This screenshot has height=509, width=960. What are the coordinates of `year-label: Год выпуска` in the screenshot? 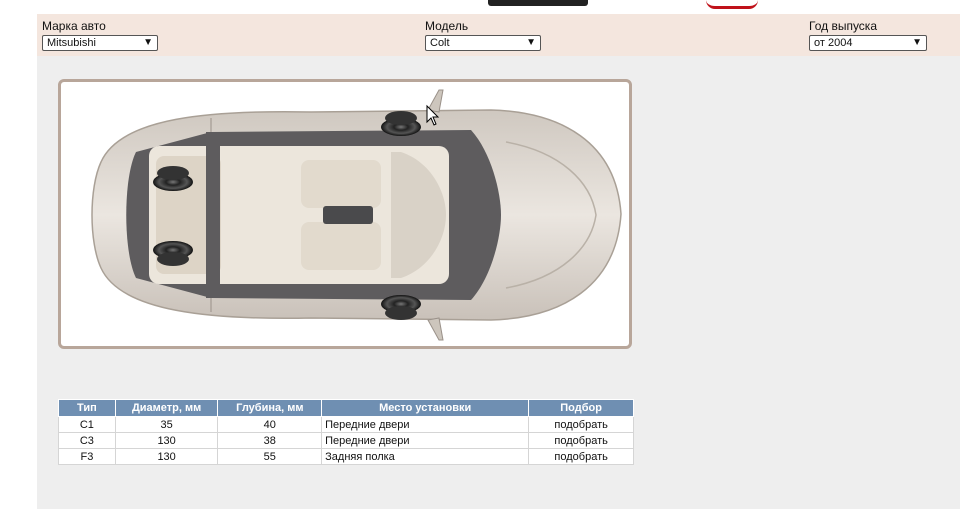 It's located at (843, 26).